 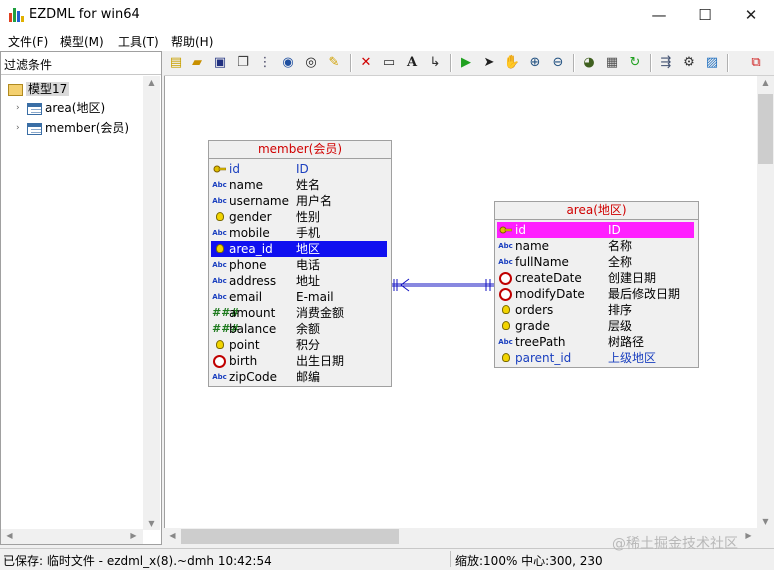 I want to click on field-name: modifyDate, so click(x=550, y=294).